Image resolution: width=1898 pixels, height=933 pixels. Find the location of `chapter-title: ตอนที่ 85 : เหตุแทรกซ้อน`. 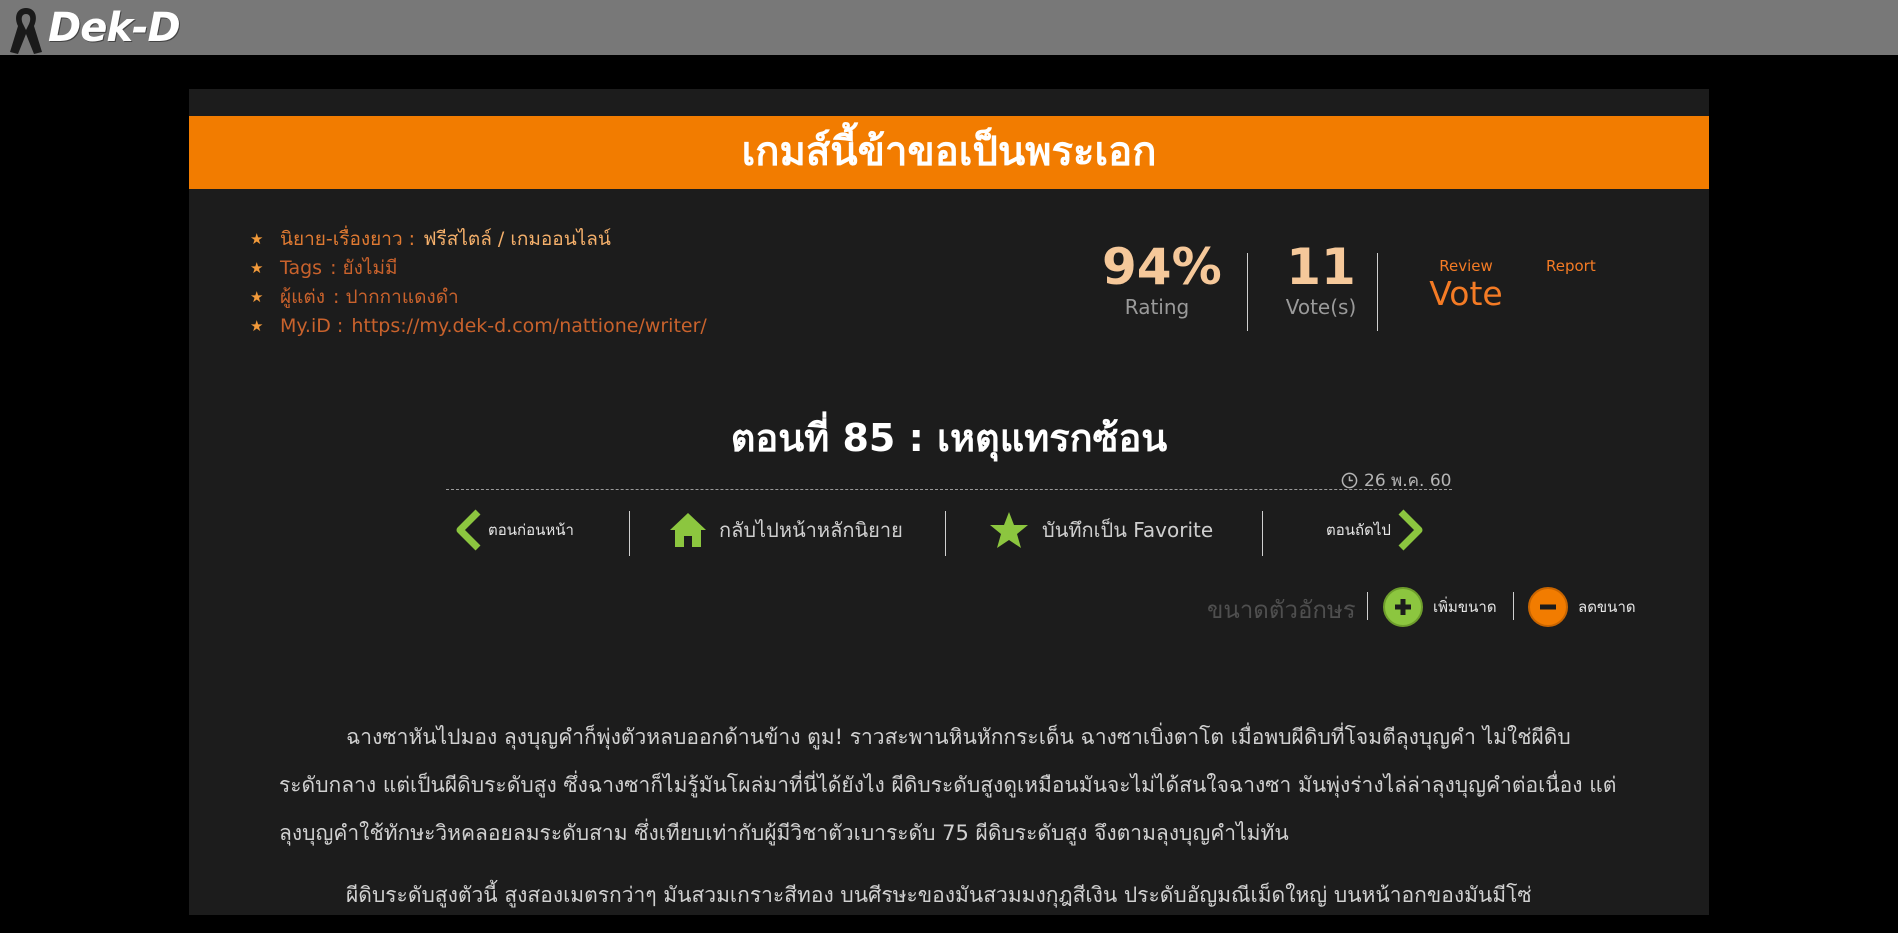

chapter-title: ตอนที่ 85 : เหตุแทรกซ้อน is located at coordinates (949, 438).